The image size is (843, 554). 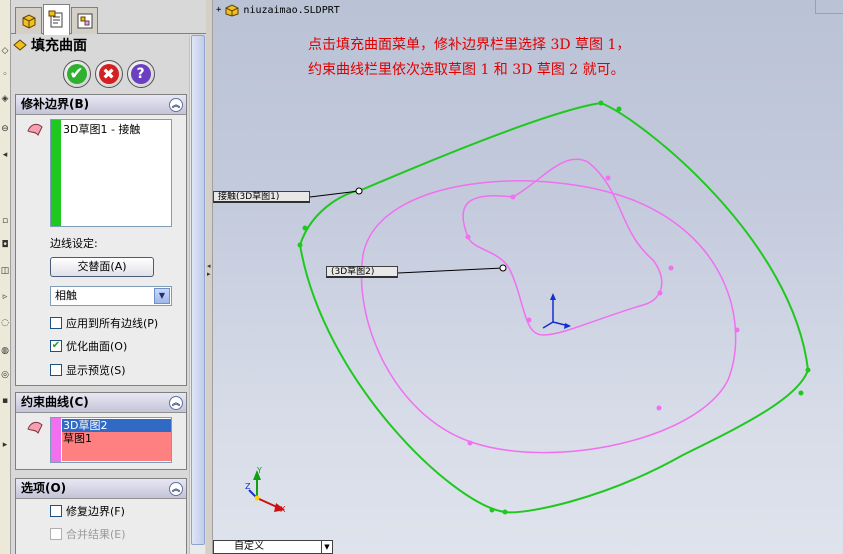 What do you see at coordinates (59, 46) in the screenshot?
I see `page-title: 填充曲面` at bounding box center [59, 46].